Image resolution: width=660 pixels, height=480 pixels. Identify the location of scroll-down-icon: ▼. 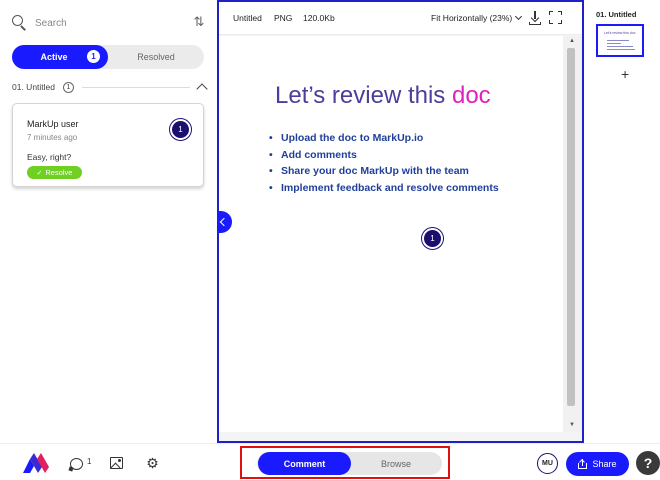
(572, 425).